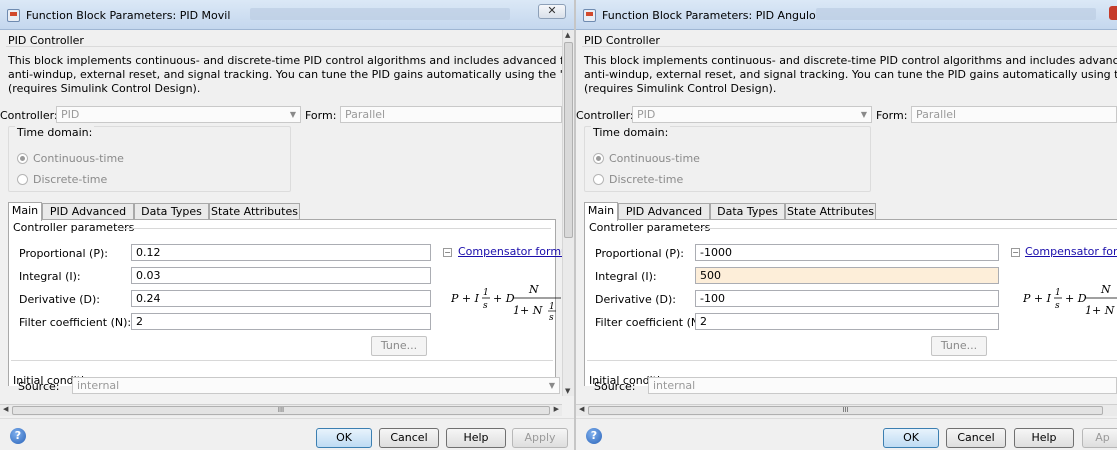 This screenshot has width=1117, height=450. I want to click on time-domain-label: Time domain:, so click(631, 132).